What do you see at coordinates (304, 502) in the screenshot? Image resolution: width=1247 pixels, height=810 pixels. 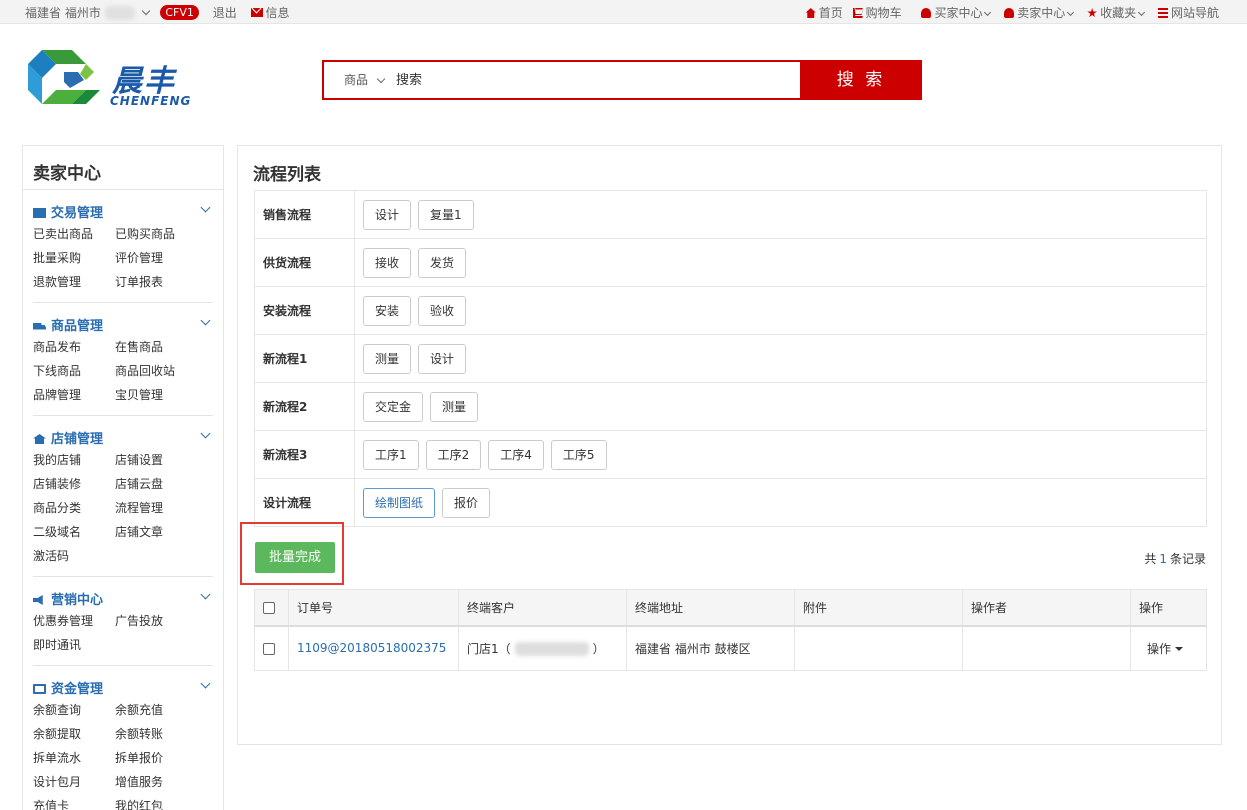 I see `flow-name: 设计流程` at bounding box center [304, 502].